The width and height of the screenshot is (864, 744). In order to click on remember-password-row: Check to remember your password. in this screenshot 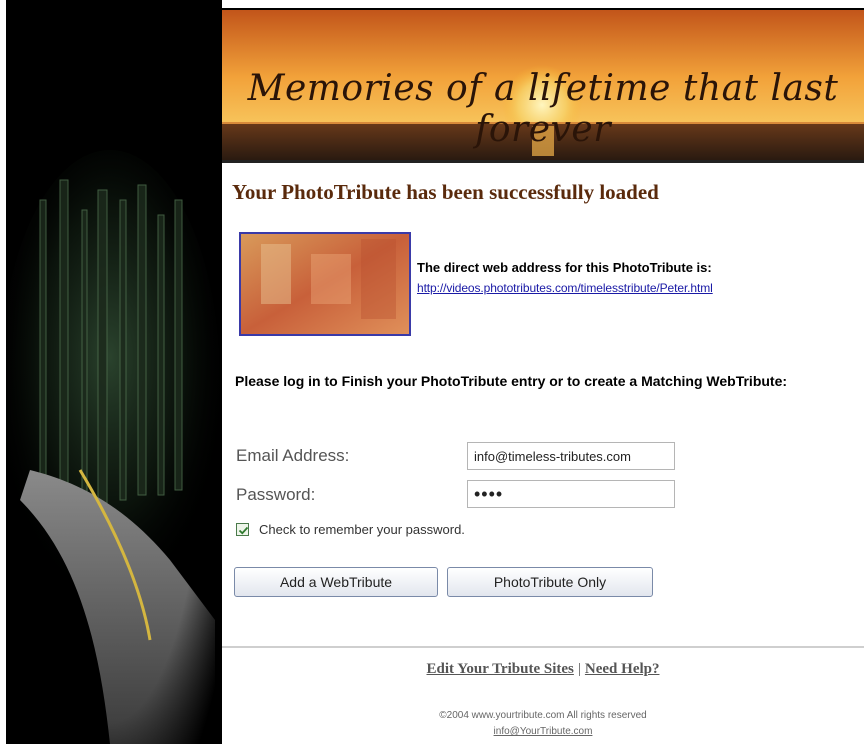, I will do `click(350, 529)`.